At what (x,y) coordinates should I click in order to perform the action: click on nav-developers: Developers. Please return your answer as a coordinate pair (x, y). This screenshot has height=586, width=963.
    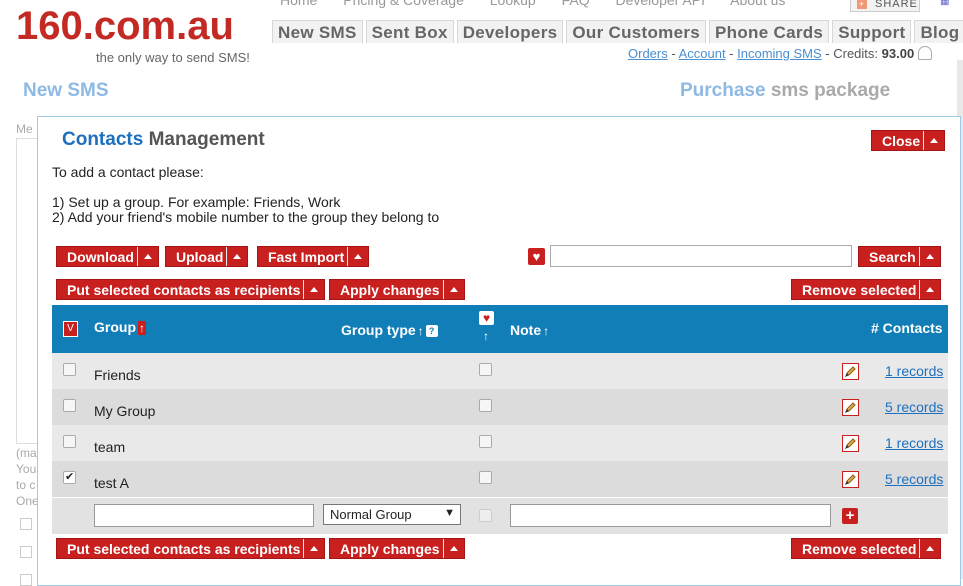
    Looking at the image, I should click on (510, 31).